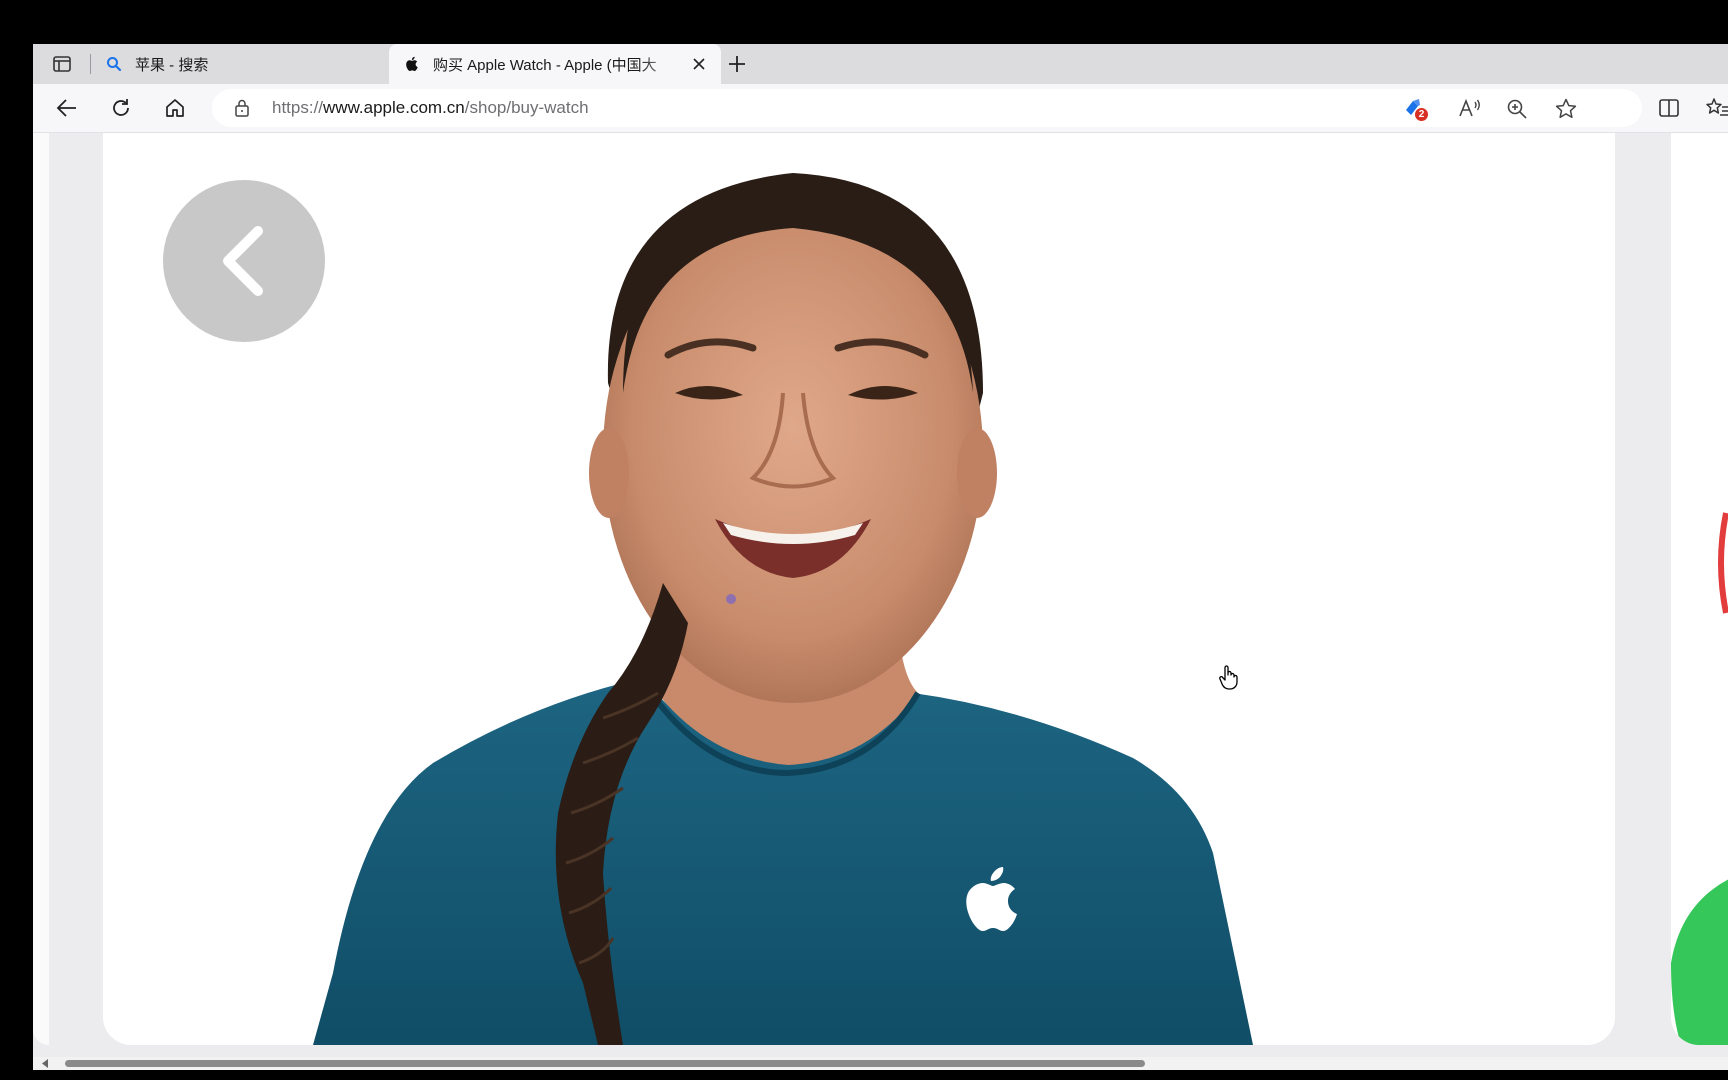 The height and width of the screenshot is (1080, 1728). I want to click on split-screen-button, so click(1669, 108).